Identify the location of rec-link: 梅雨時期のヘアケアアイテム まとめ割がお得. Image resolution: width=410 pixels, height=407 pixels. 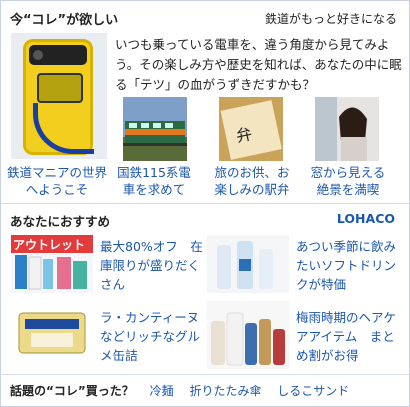
(348, 336).